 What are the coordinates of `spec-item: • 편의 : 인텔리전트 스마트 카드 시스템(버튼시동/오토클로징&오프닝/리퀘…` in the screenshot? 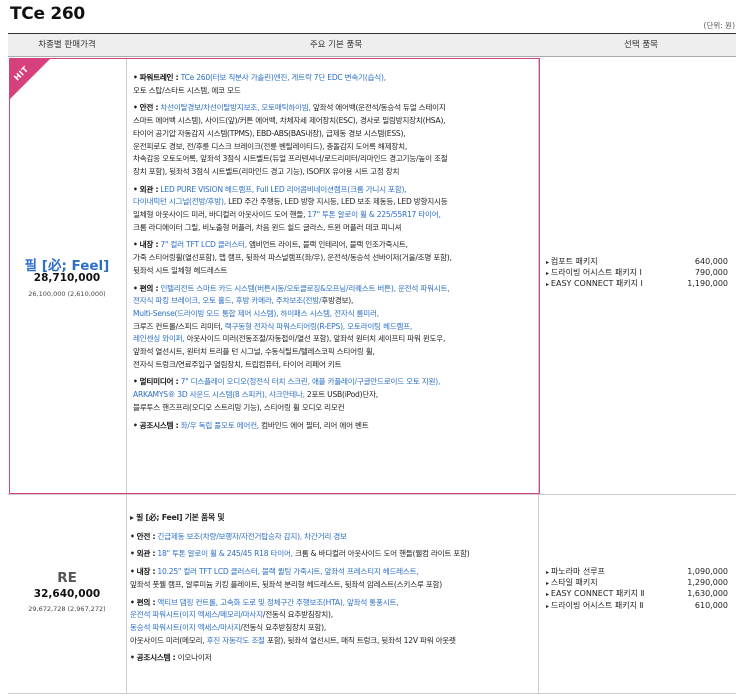 It's located at (335, 327).